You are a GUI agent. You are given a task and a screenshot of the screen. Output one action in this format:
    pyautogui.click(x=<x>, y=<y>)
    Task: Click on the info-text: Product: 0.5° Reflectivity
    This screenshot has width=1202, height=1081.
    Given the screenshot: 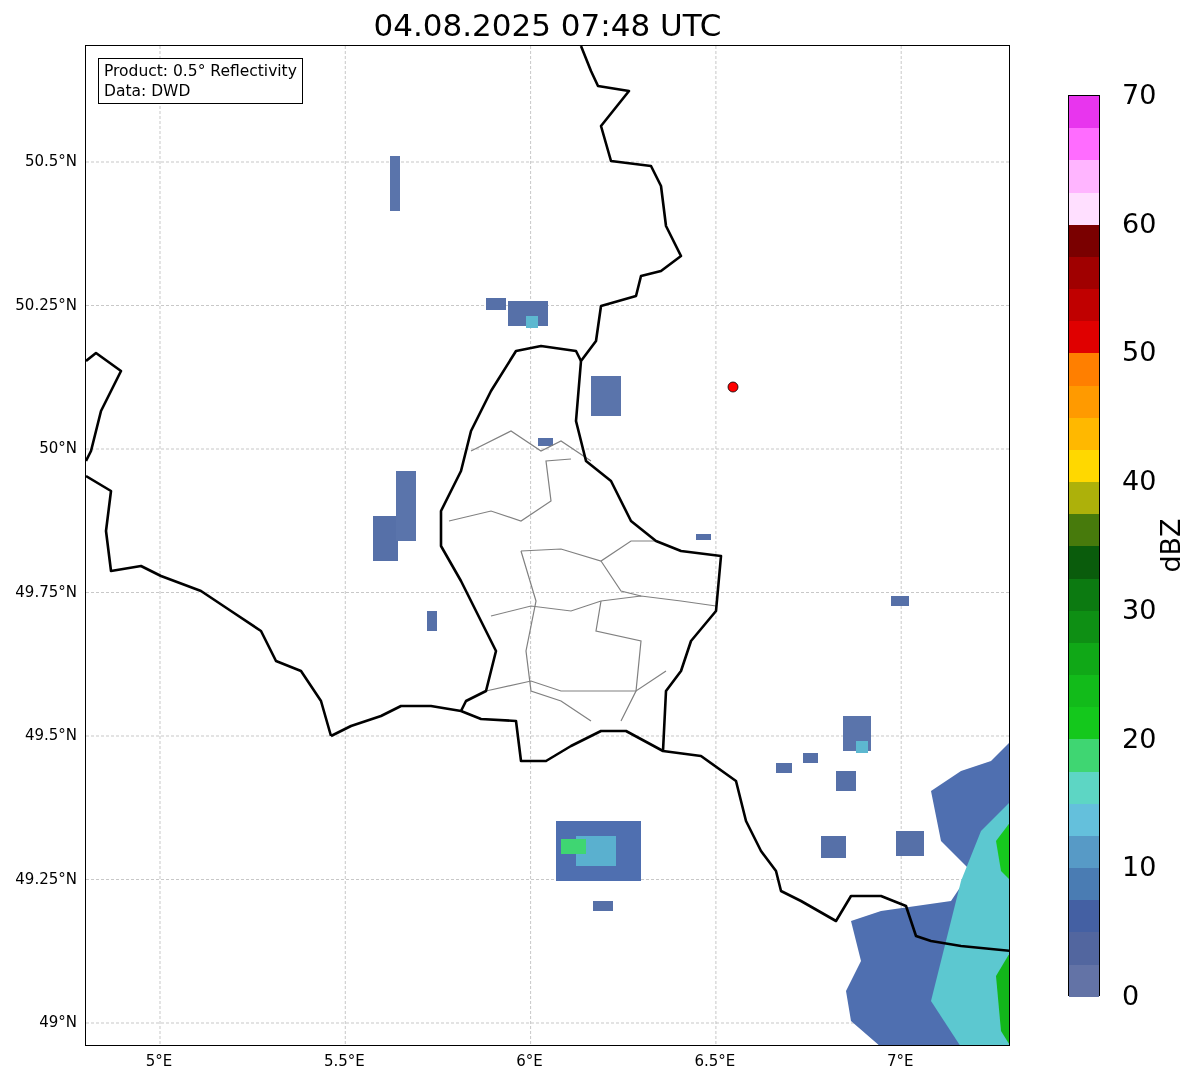 What is the action you would take?
    pyautogui.click(x=200, y=71)
    